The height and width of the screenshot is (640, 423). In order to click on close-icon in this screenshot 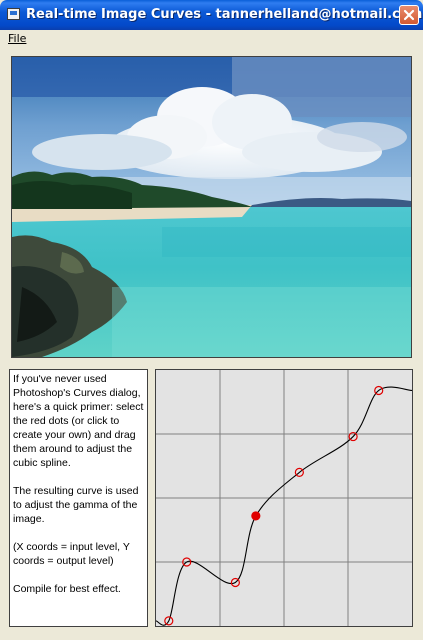, I will do `click(409, 15)`.